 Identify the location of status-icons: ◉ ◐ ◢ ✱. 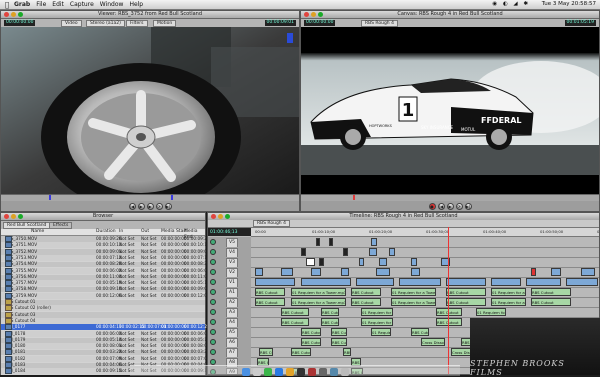
(511, 4).